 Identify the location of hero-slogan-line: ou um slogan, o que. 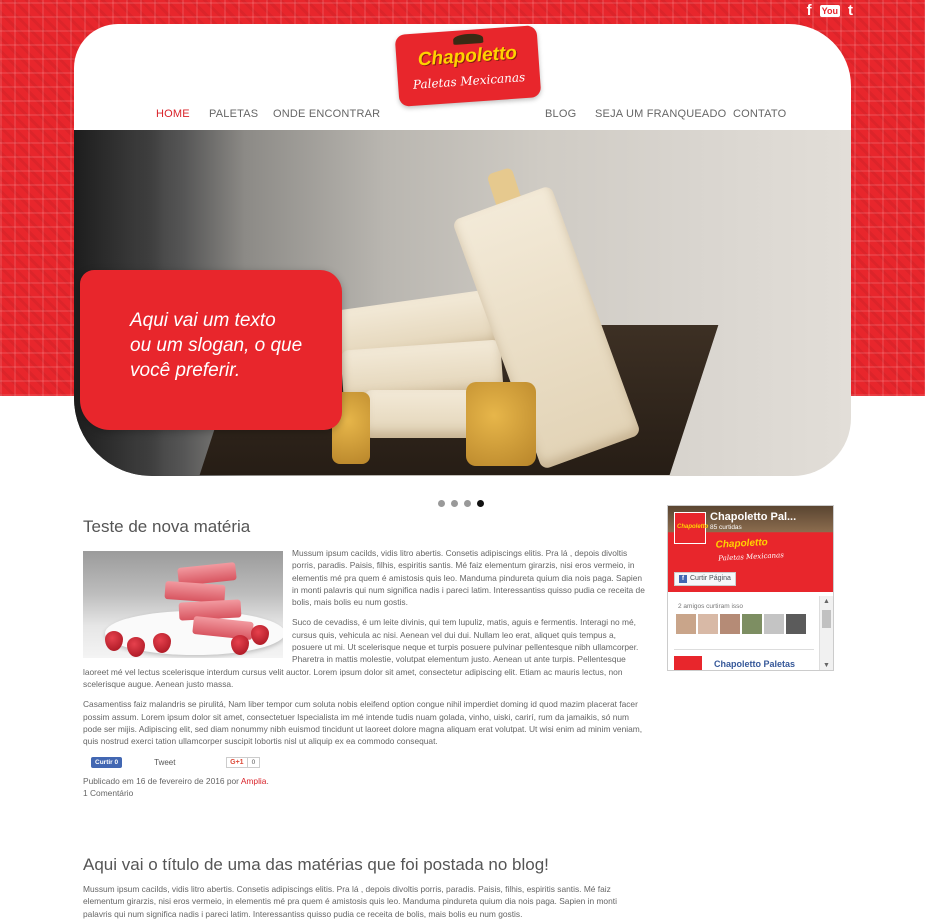
(216, 345).